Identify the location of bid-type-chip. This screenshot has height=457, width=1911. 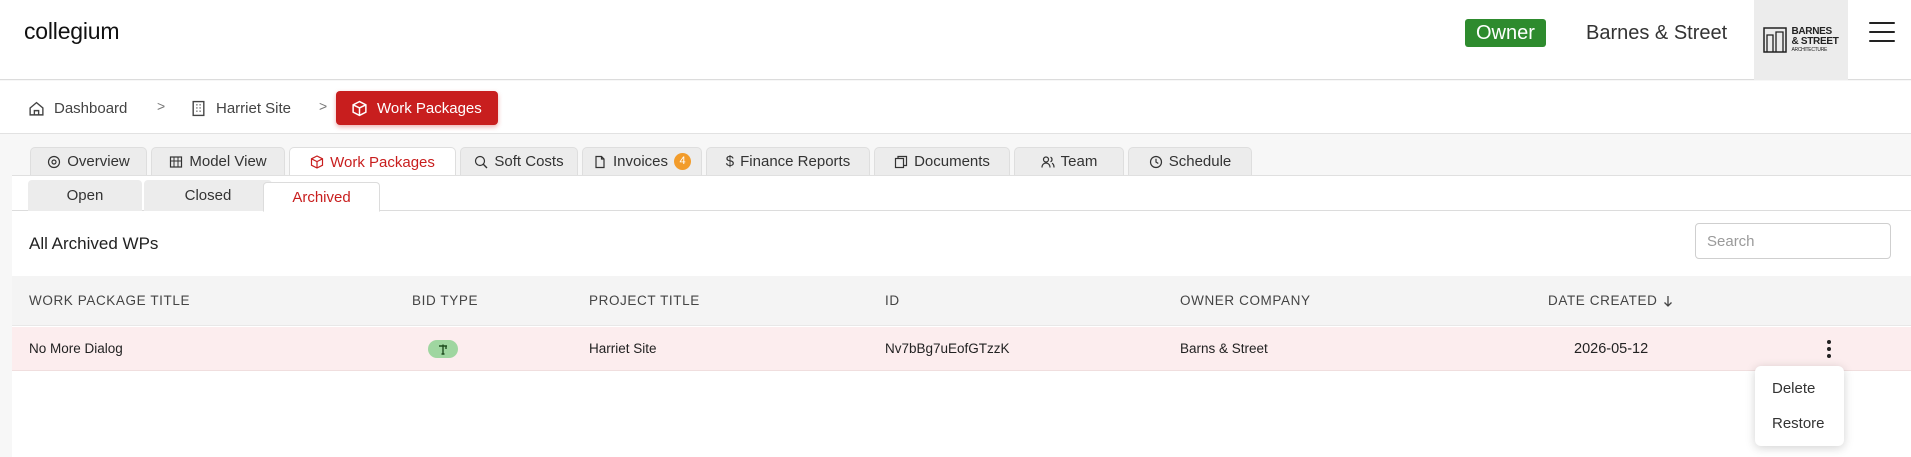
(443, 349).